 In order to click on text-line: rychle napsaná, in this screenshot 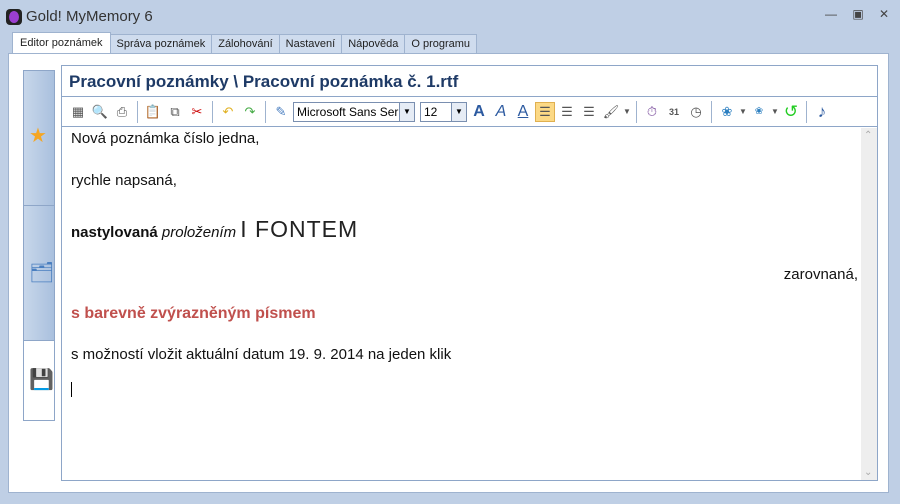, I will do `click(124, 180)`.